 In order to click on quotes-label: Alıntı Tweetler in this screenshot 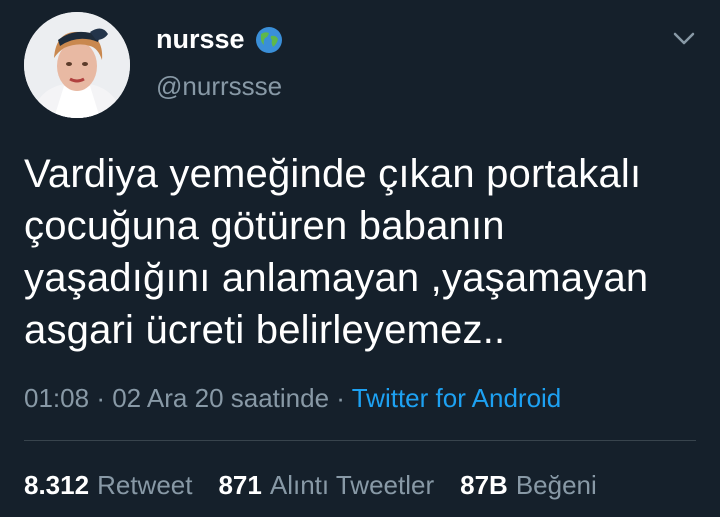, I will do `click(352, 485)`.